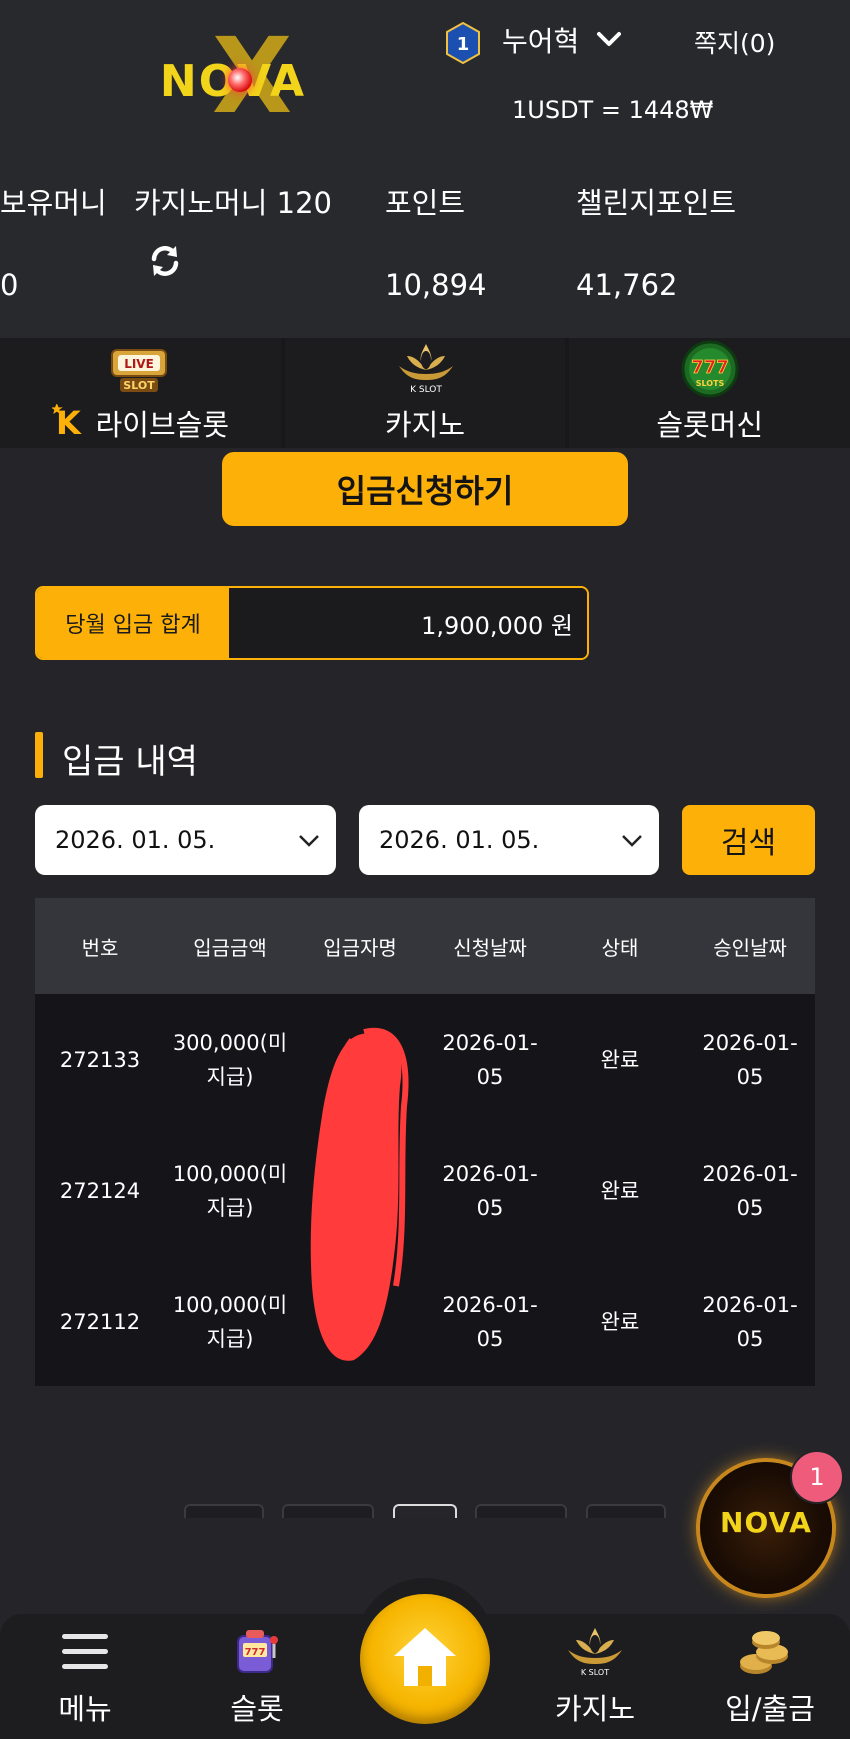  Describe the element at coordinates (135, 840) in the screenshot. I see `date-from-value: 2026. 01. 05.` at that location.